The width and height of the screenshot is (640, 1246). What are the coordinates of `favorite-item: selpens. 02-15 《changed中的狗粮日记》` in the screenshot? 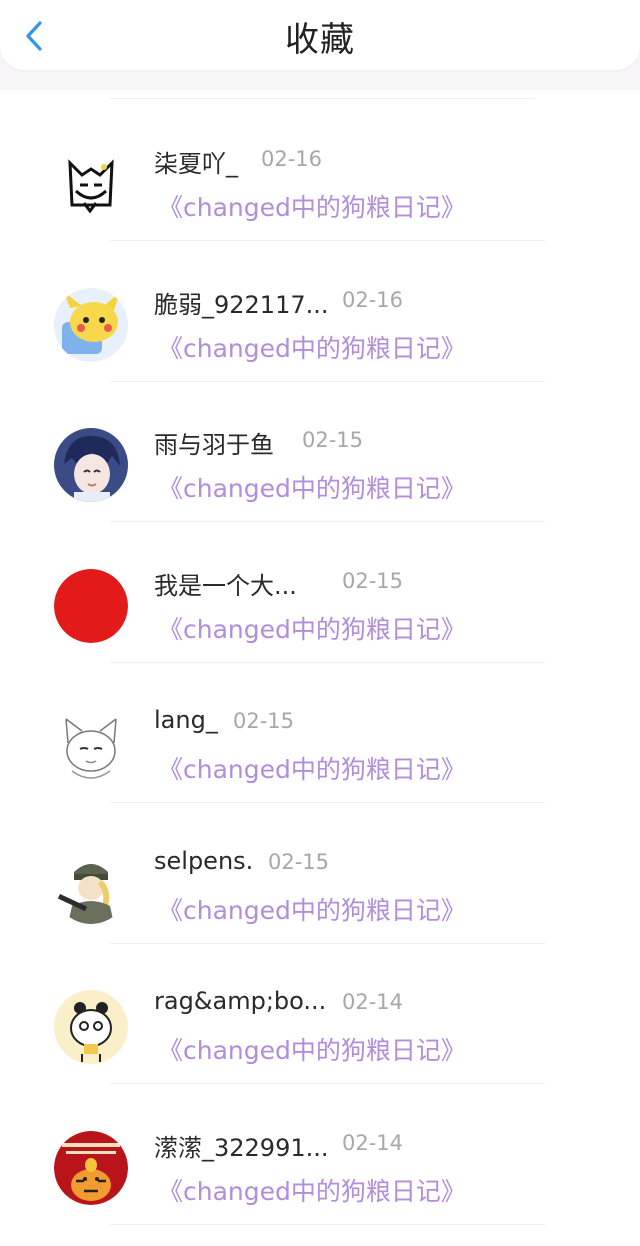 It's located at (320, 873).